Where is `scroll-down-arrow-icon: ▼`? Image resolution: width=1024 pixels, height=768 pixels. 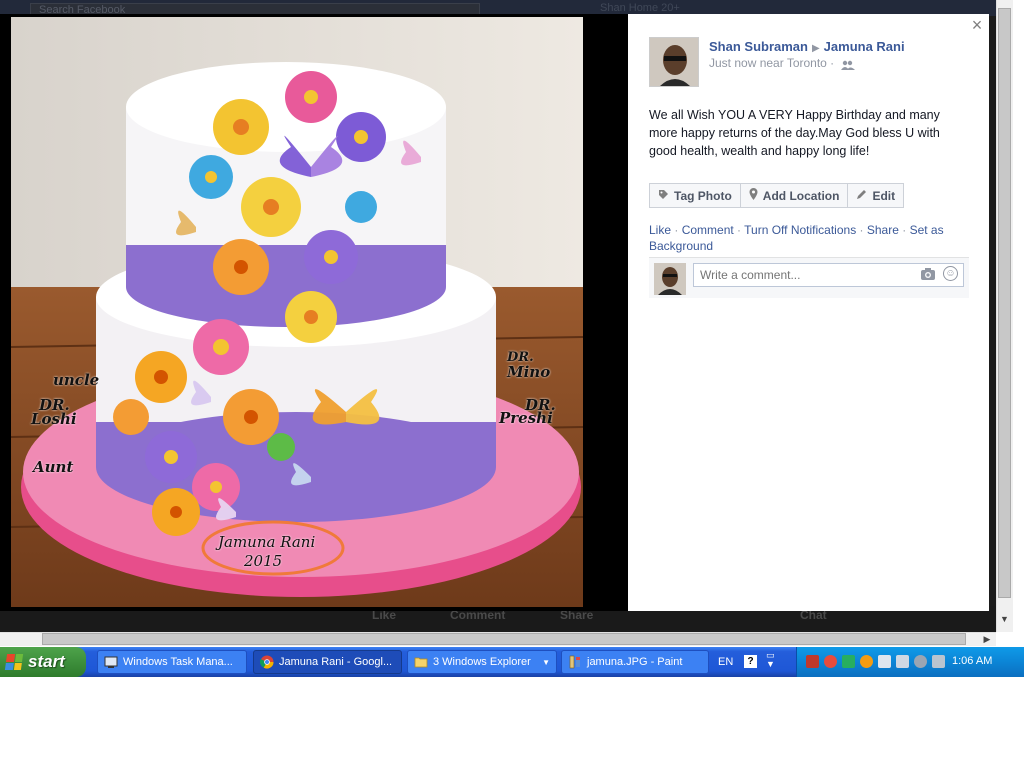
scroll-down-arrow-icon: ▼ is located at coordinates (1004, 621).